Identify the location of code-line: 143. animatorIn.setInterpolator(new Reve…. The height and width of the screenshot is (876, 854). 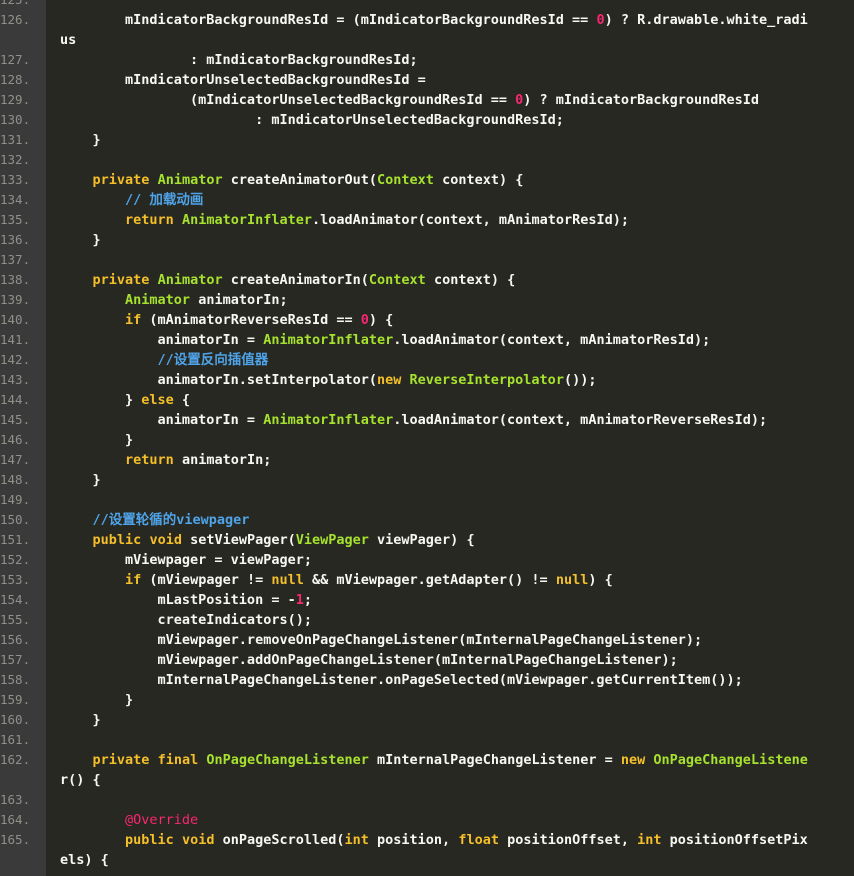
(427, 380).